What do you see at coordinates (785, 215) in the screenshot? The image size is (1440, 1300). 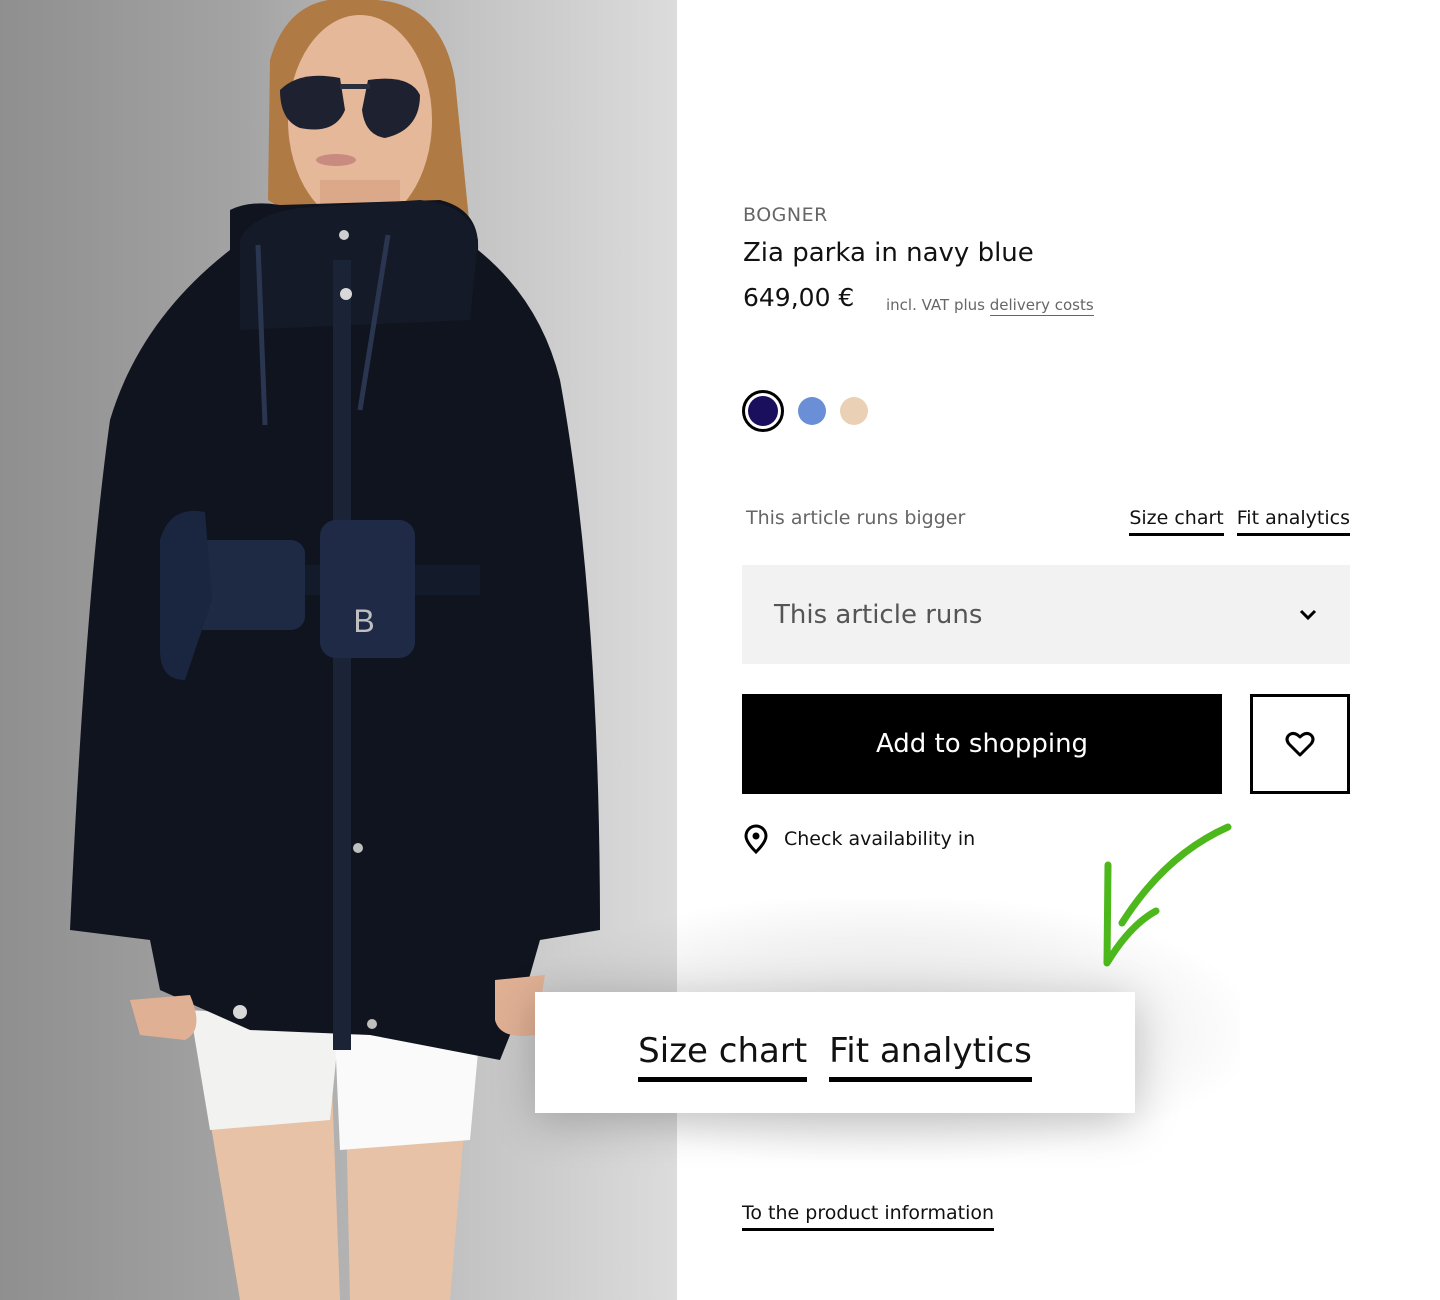 I see `brand-name: BOGNER` at bounding box center [785, 215].